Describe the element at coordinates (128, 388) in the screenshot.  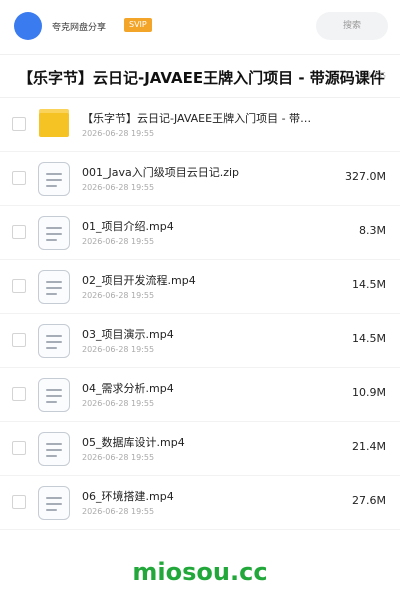
I see `file-name: 04_需求分析.mp4` at that location.